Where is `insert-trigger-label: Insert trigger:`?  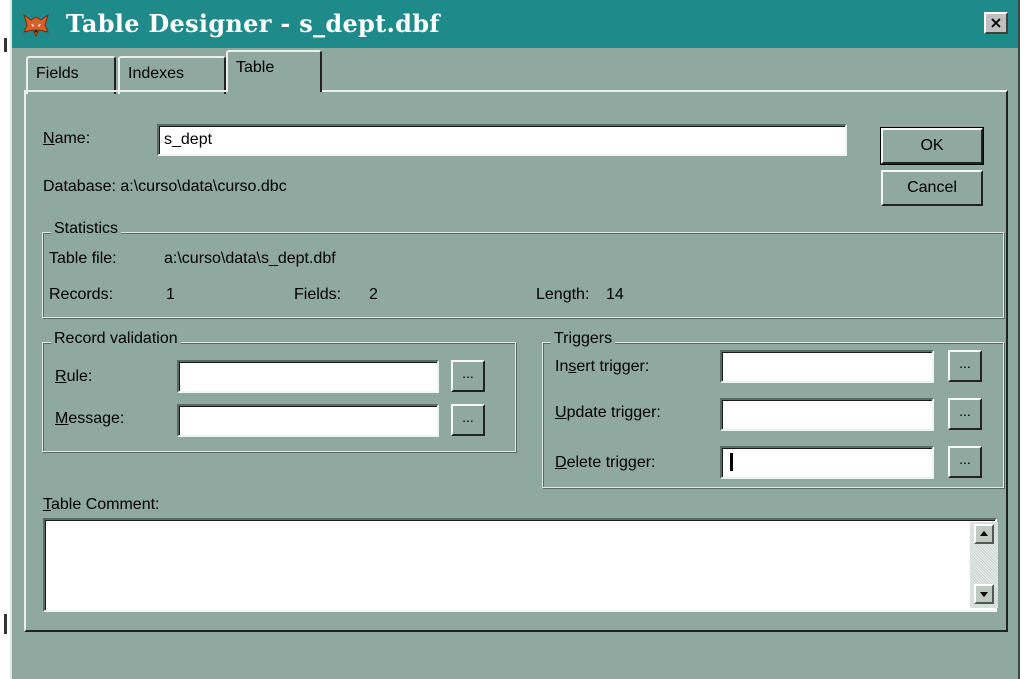 insert-trigger-label: Insert trigger: is located at coordinates (602, 366).